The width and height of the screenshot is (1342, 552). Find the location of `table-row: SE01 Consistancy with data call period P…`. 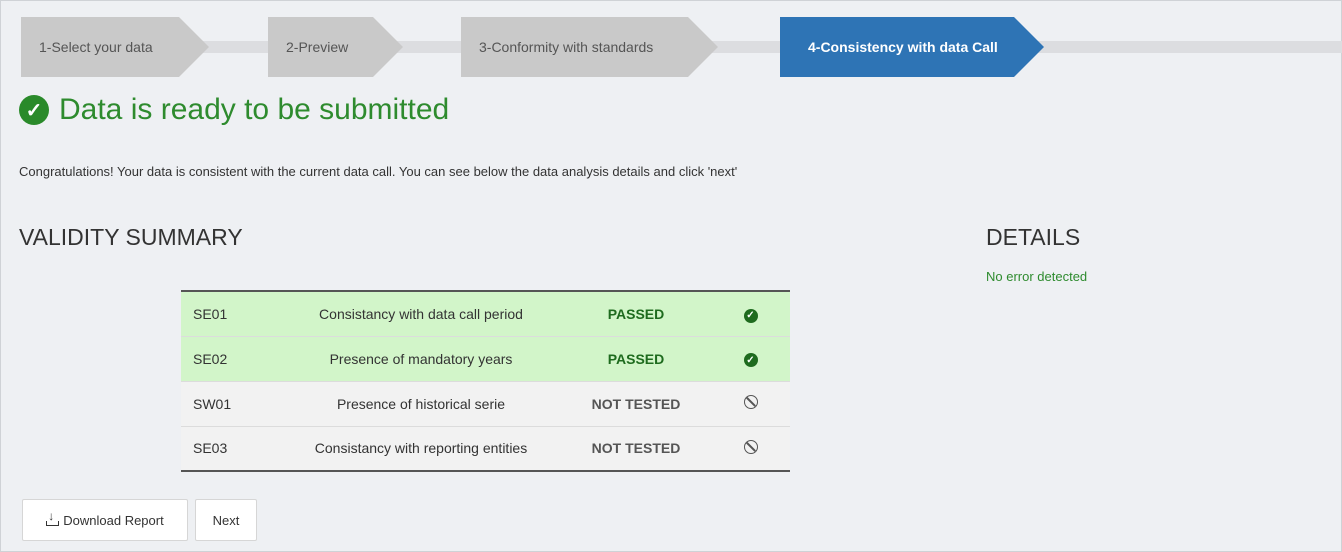

table-row: SE01 Consistancy with data call period P… is located at coordinates (485, 313).